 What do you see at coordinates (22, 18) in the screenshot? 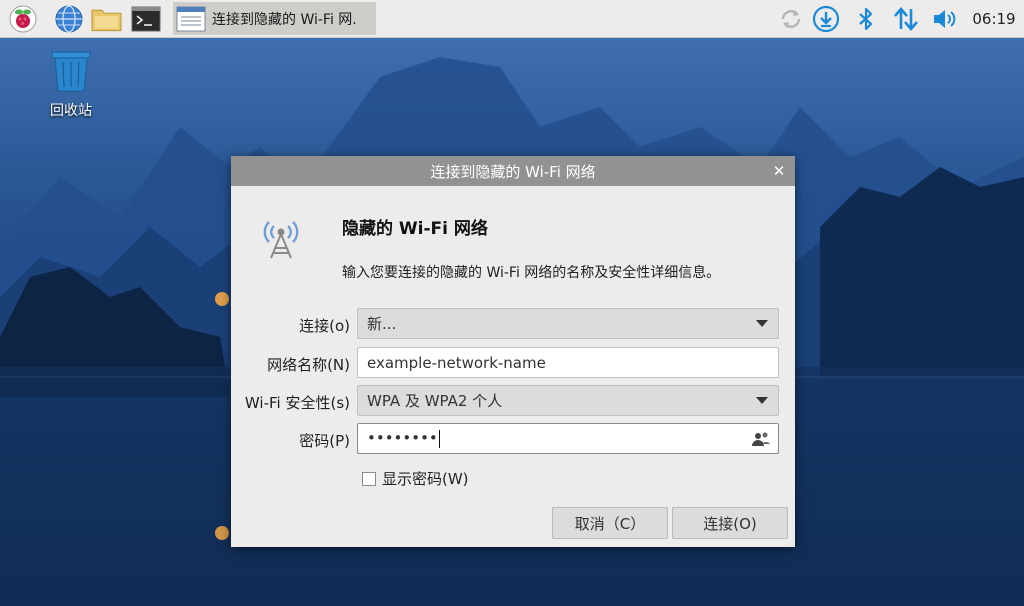
I see `raspberry-menu-icon` at bounding box center [22, 18].